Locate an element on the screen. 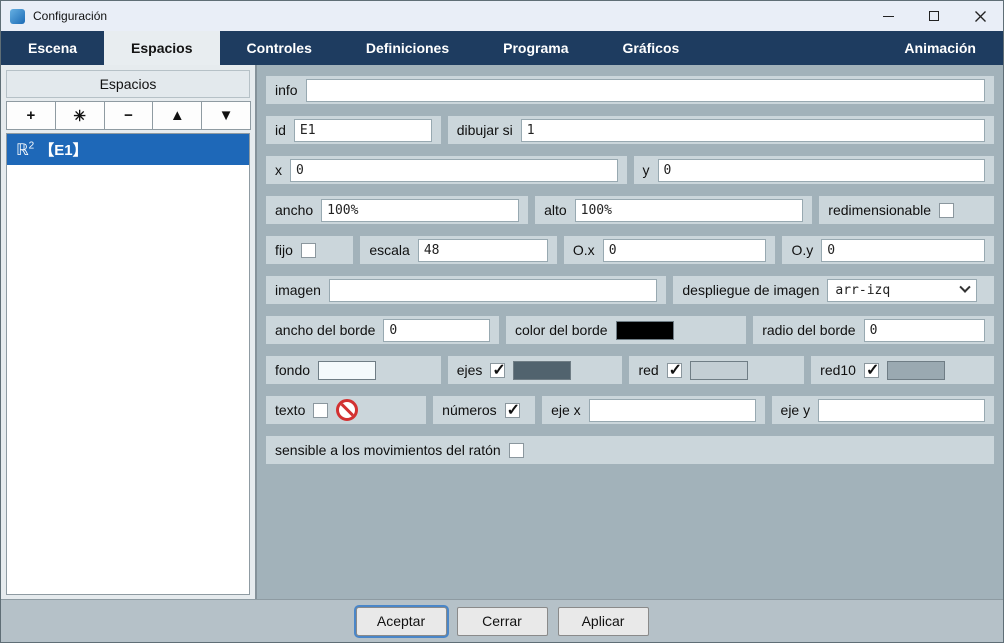  axes-color-swatch is located at coordinates (542, 370).